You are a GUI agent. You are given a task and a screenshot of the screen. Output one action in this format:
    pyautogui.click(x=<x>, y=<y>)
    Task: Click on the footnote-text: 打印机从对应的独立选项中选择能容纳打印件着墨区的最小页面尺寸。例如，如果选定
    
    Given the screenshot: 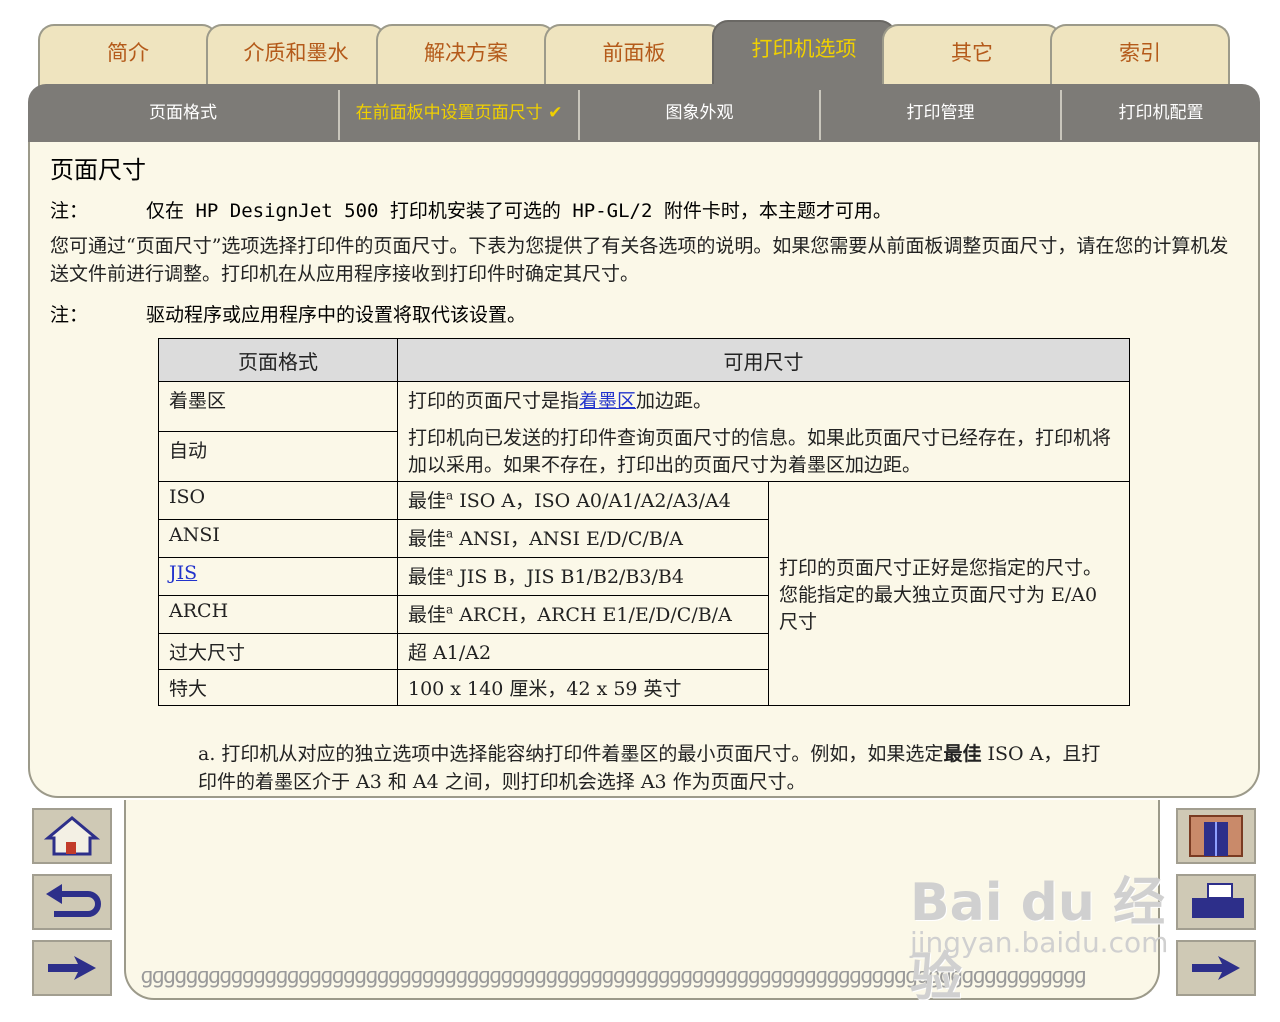 What is the action you would take?
    pyautogui.click(x=582, y=754)
    